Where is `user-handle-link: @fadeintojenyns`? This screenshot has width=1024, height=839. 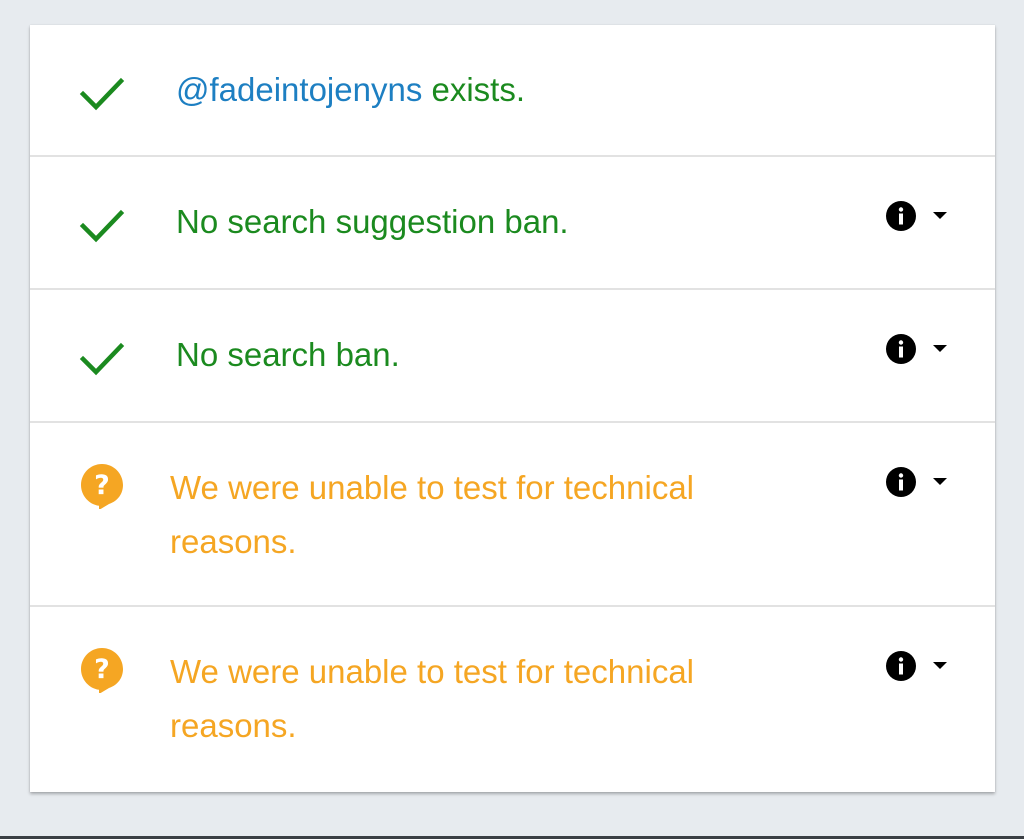
user-handle-link: @fadeintojenyns is located at coordinates (299, 89).